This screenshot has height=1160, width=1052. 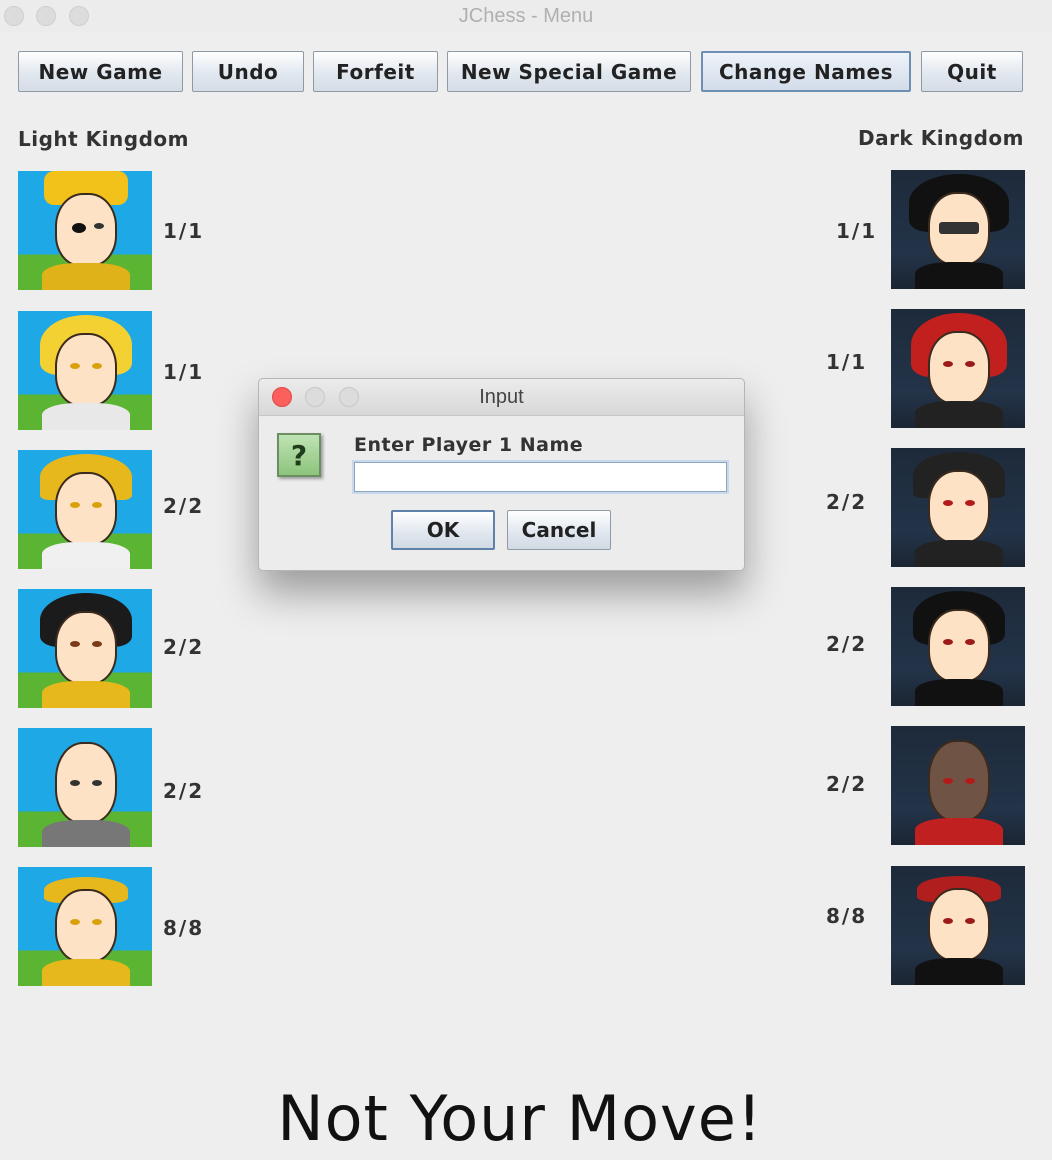 What do you see at coordinates (184, 791) in the screenshot?
I see `light-bishop-count: 2/2` at bounding box center [184, 791].